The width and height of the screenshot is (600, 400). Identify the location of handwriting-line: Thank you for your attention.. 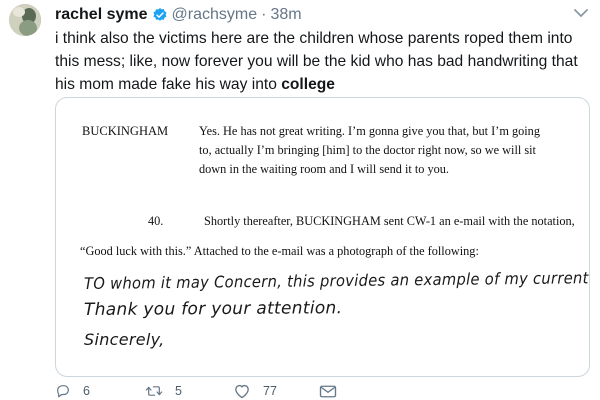
(213, 309).